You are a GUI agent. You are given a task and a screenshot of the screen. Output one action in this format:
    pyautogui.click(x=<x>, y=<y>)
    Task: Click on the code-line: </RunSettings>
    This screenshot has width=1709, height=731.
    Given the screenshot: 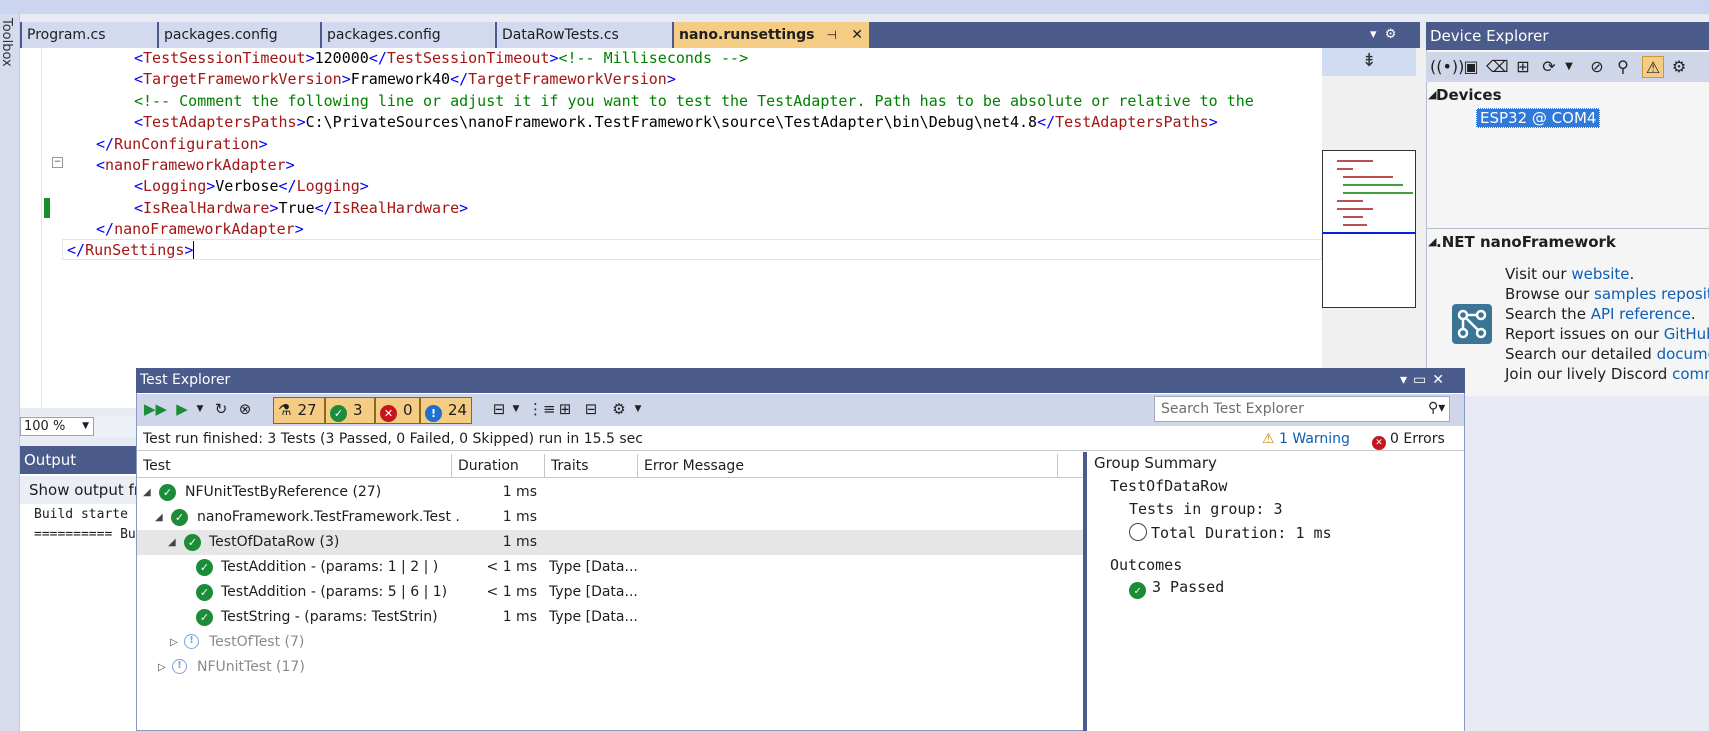 What is the action you would take?
    pyautogui.click(x=131, y=250)
    